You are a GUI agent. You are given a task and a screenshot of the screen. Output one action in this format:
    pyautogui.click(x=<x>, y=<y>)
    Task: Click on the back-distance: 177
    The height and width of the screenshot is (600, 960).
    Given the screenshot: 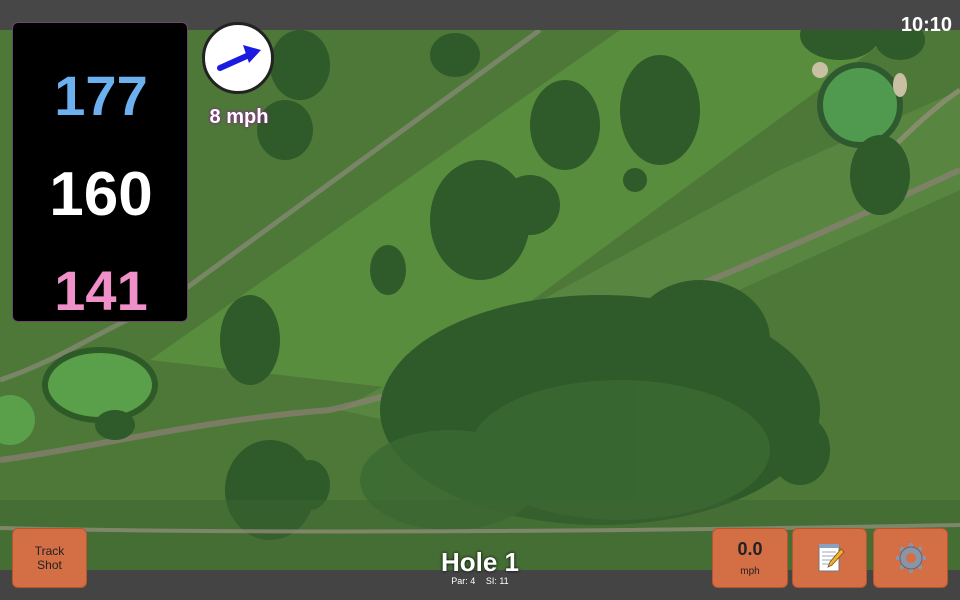 What is the action you would take?
    pyautogui.click(x=101, y=95)
    